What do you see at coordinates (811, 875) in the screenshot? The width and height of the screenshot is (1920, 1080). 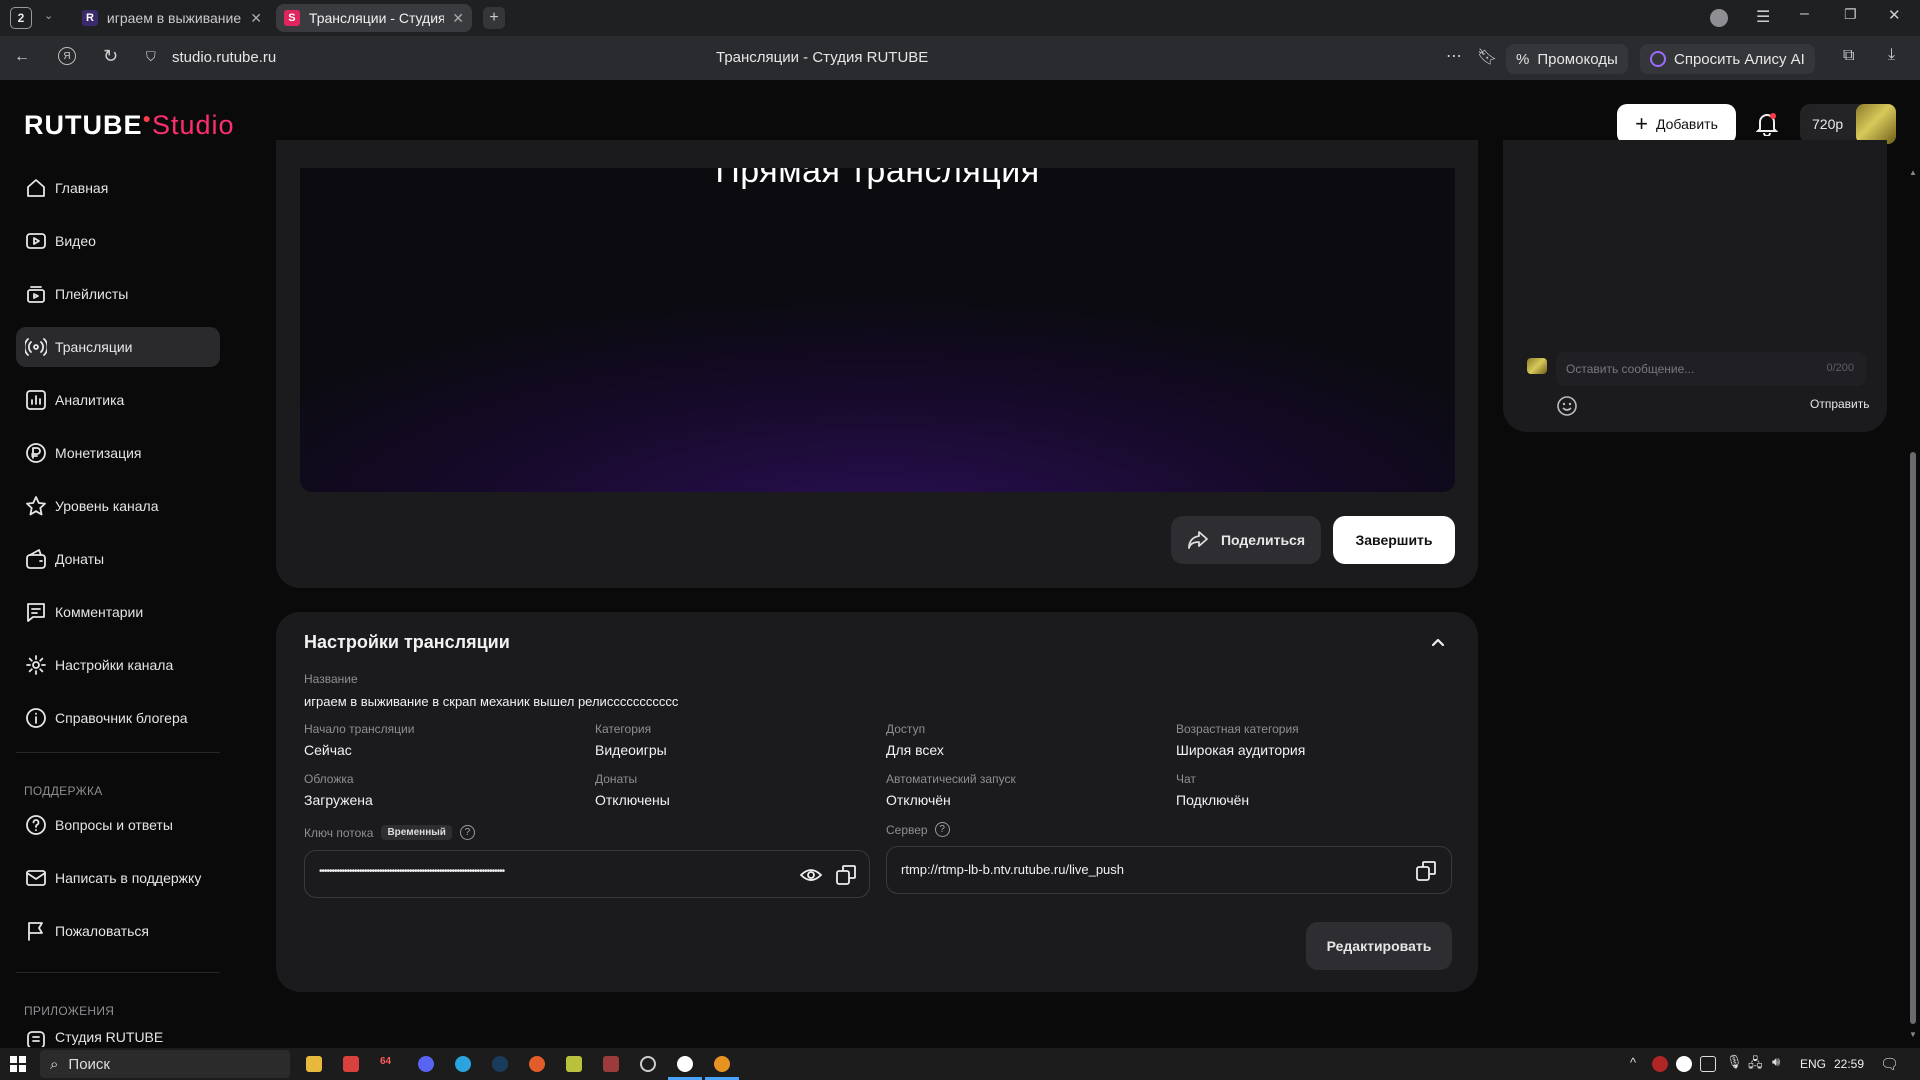 I see `eye-icon` at bounding box center [811, 875].